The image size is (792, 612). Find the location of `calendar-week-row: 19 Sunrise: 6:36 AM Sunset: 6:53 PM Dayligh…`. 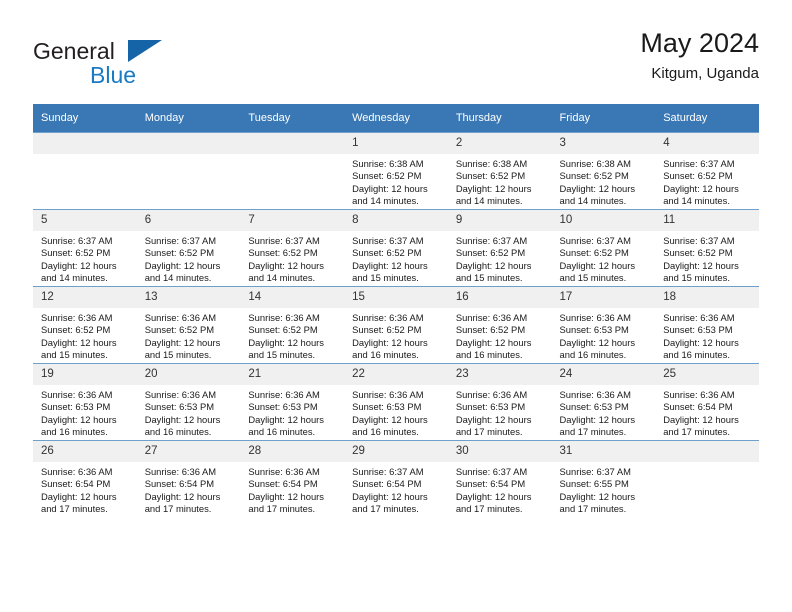

calendar-week-row: 19 Sunrise: 6:36 AM Sunset: 6:53 PM Dayligh… is located at coordinates (396, 402).